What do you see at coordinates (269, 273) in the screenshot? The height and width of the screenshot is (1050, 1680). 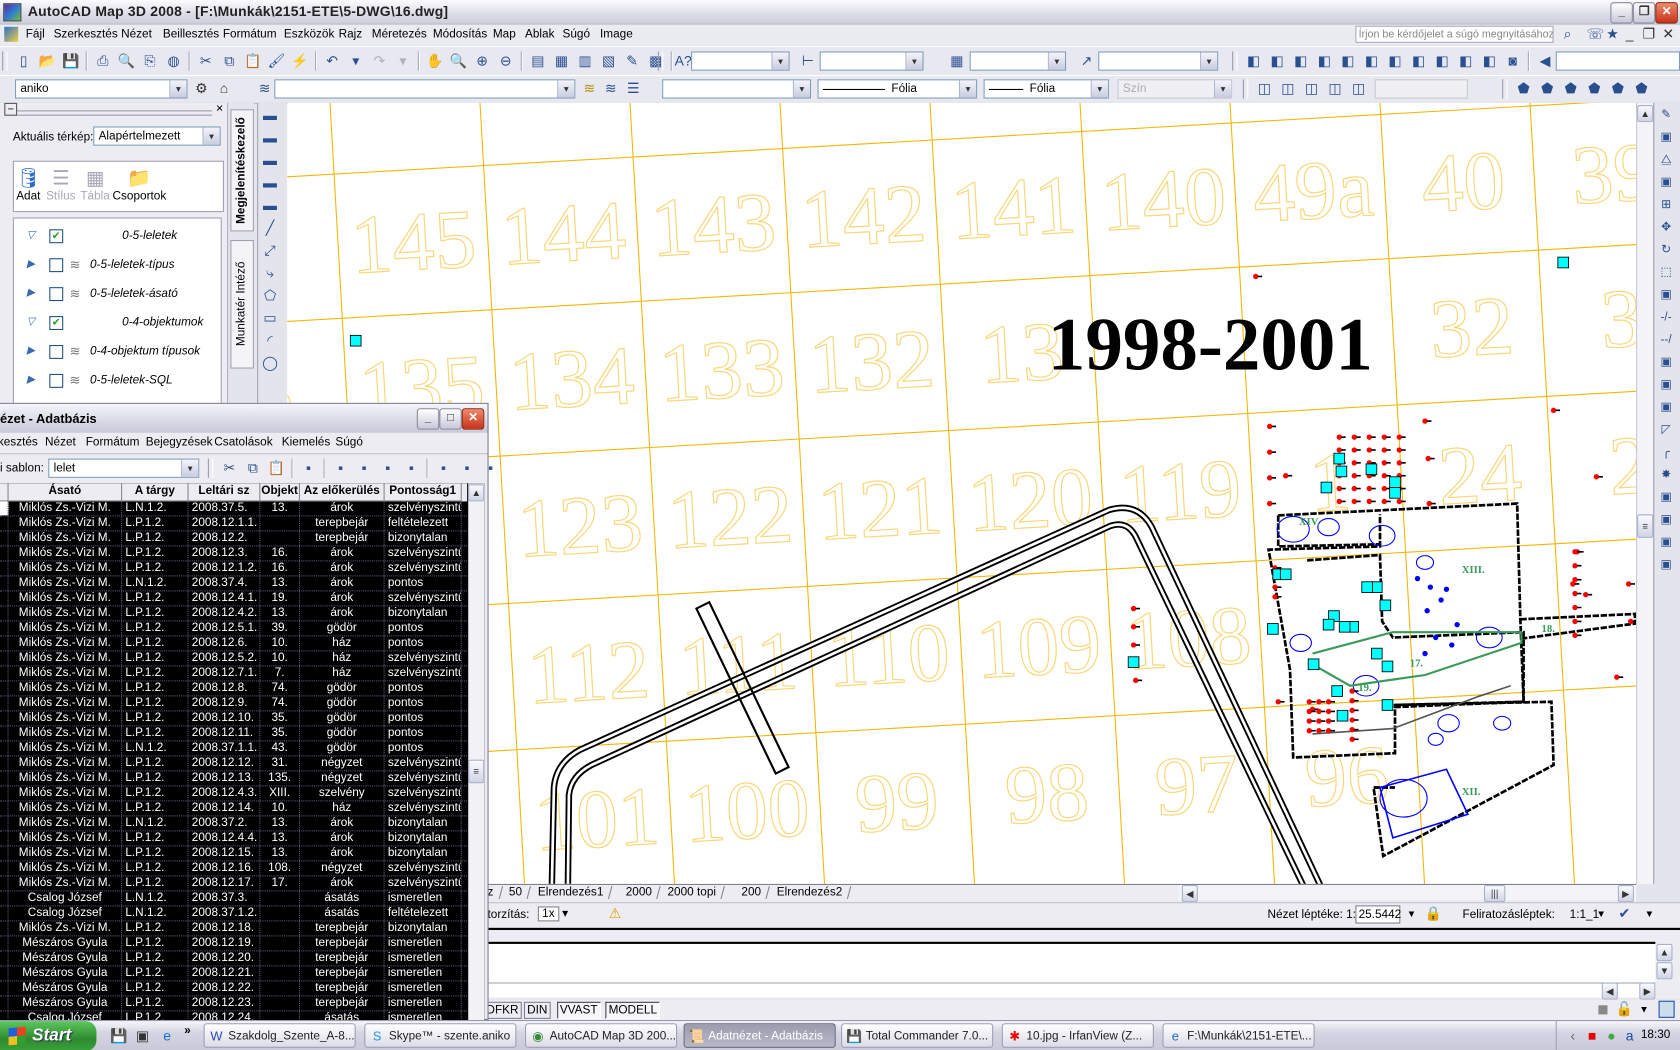 I see `polyline-icon: ⤷` at bounding box center [269, 273].